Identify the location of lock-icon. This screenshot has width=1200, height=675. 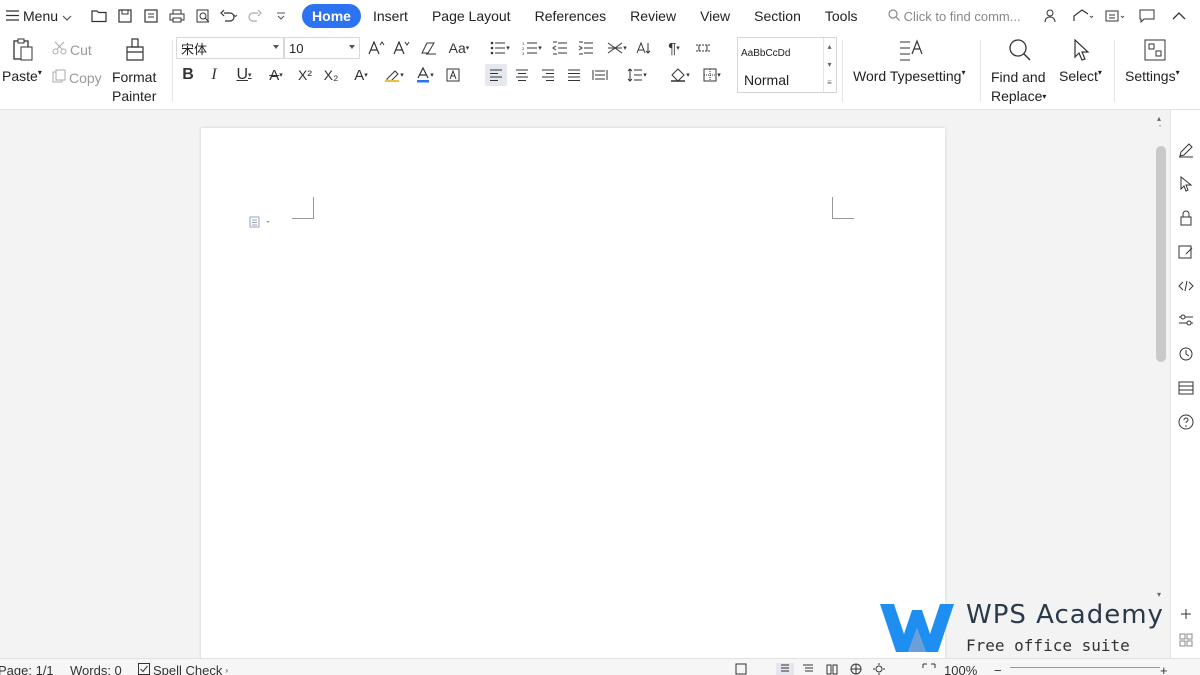
(1186, 218).